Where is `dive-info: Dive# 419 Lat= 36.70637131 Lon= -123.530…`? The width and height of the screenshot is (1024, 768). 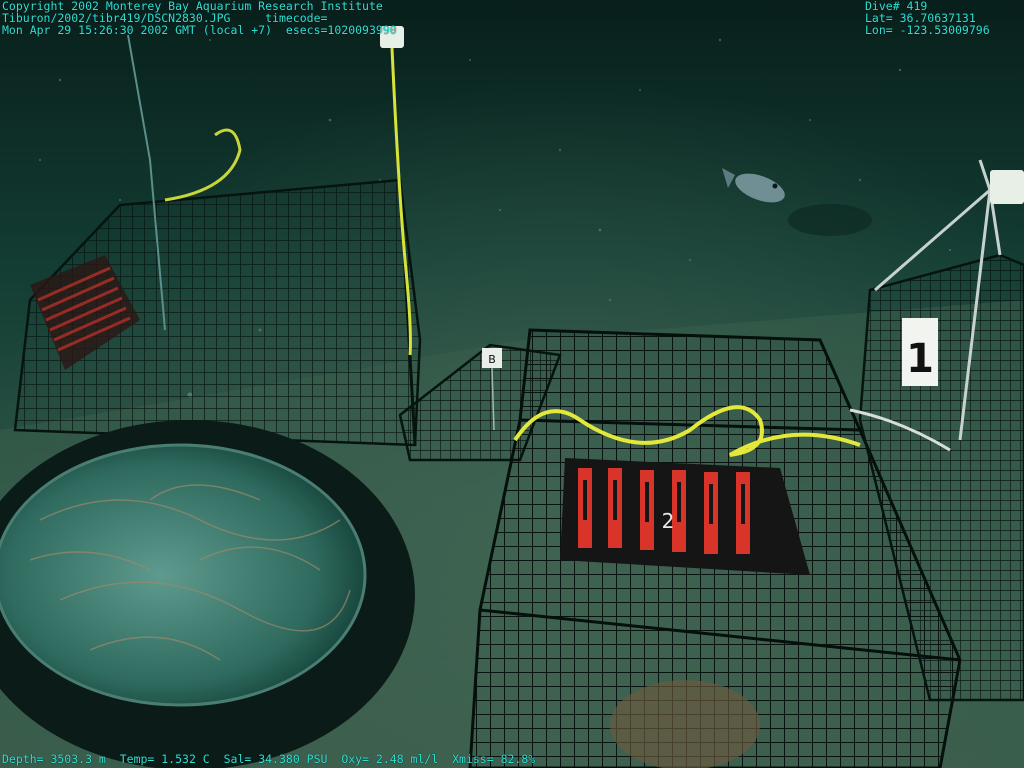
dive-info: Dive# 419 Lat= 36.70637131 Lon= -123.530… is located at coordinates (927, 18).